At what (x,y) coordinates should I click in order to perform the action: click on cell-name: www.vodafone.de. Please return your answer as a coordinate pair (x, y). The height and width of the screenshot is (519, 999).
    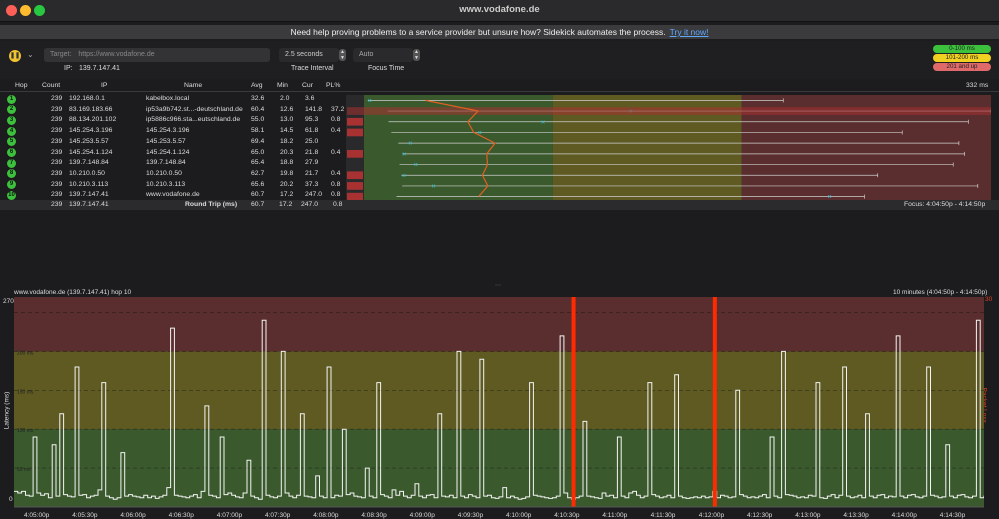
    Looking at the image, I should click on (173, 195).